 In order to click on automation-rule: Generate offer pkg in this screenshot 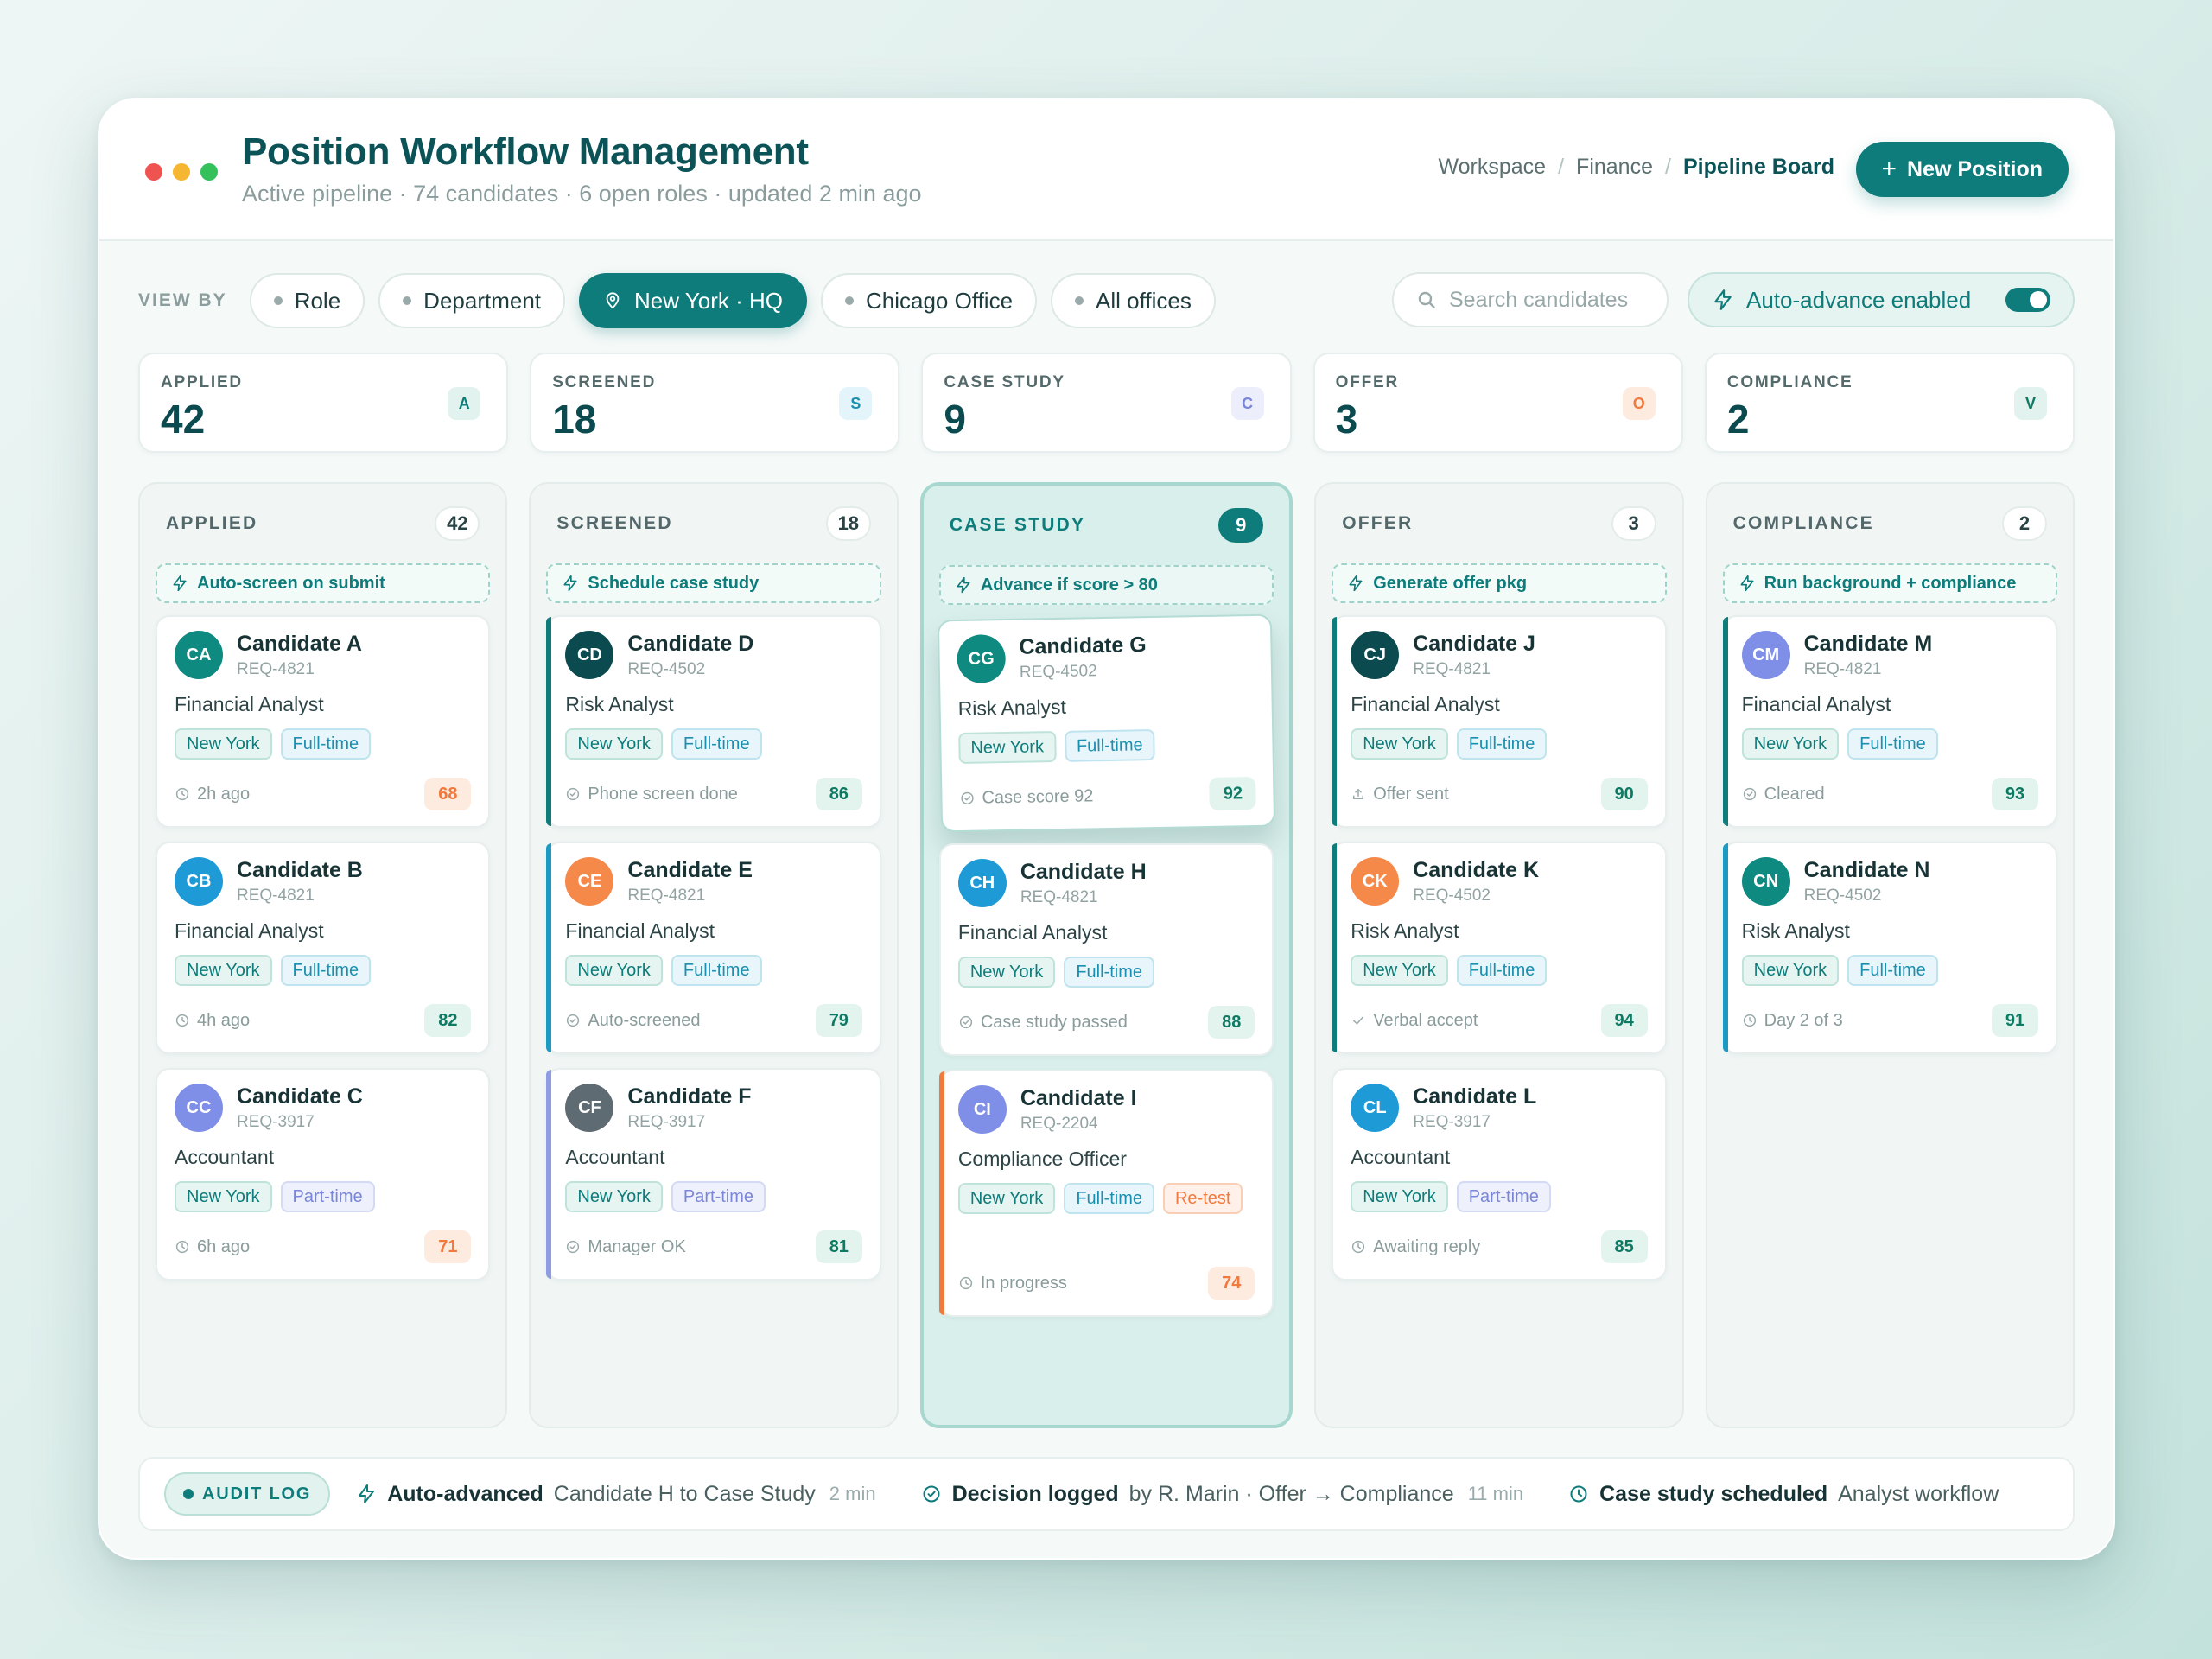, I will do `click(1499, 583)`.